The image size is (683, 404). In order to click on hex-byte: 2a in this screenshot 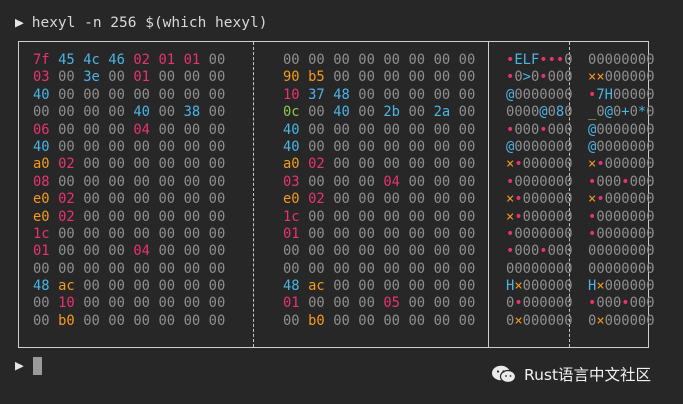, I will do `click(442, 112)`.